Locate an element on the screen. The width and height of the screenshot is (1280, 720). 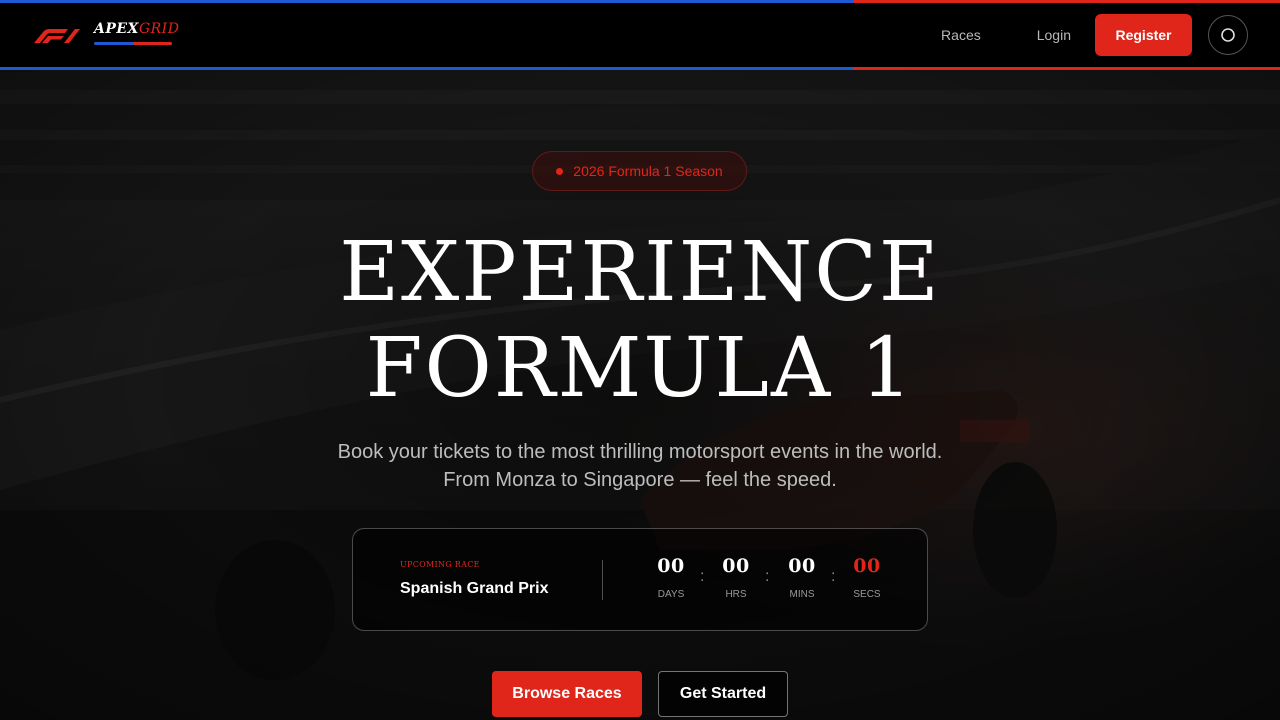
brand-wordmark: APEXGRID is located at coordinates (137, 32).